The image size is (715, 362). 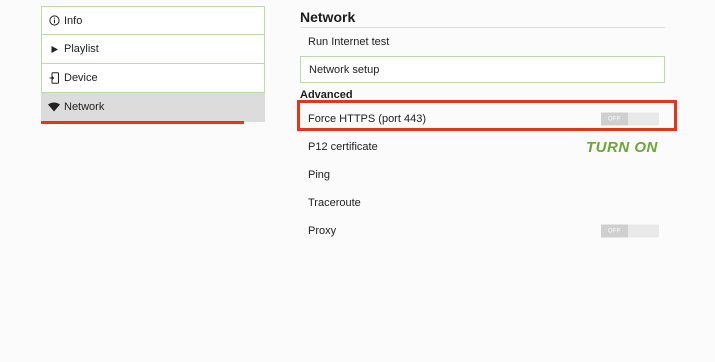 I want to click on wifi-icon, so click(x=54, y=107).